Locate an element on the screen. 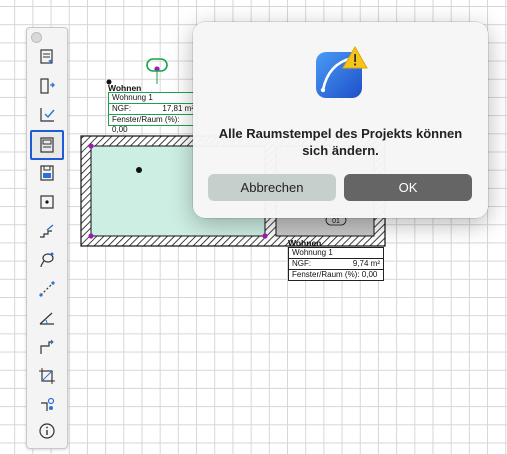 The width and height of the screenshot is (507, 454). palette-close-button is located at coordinates (36, 37).